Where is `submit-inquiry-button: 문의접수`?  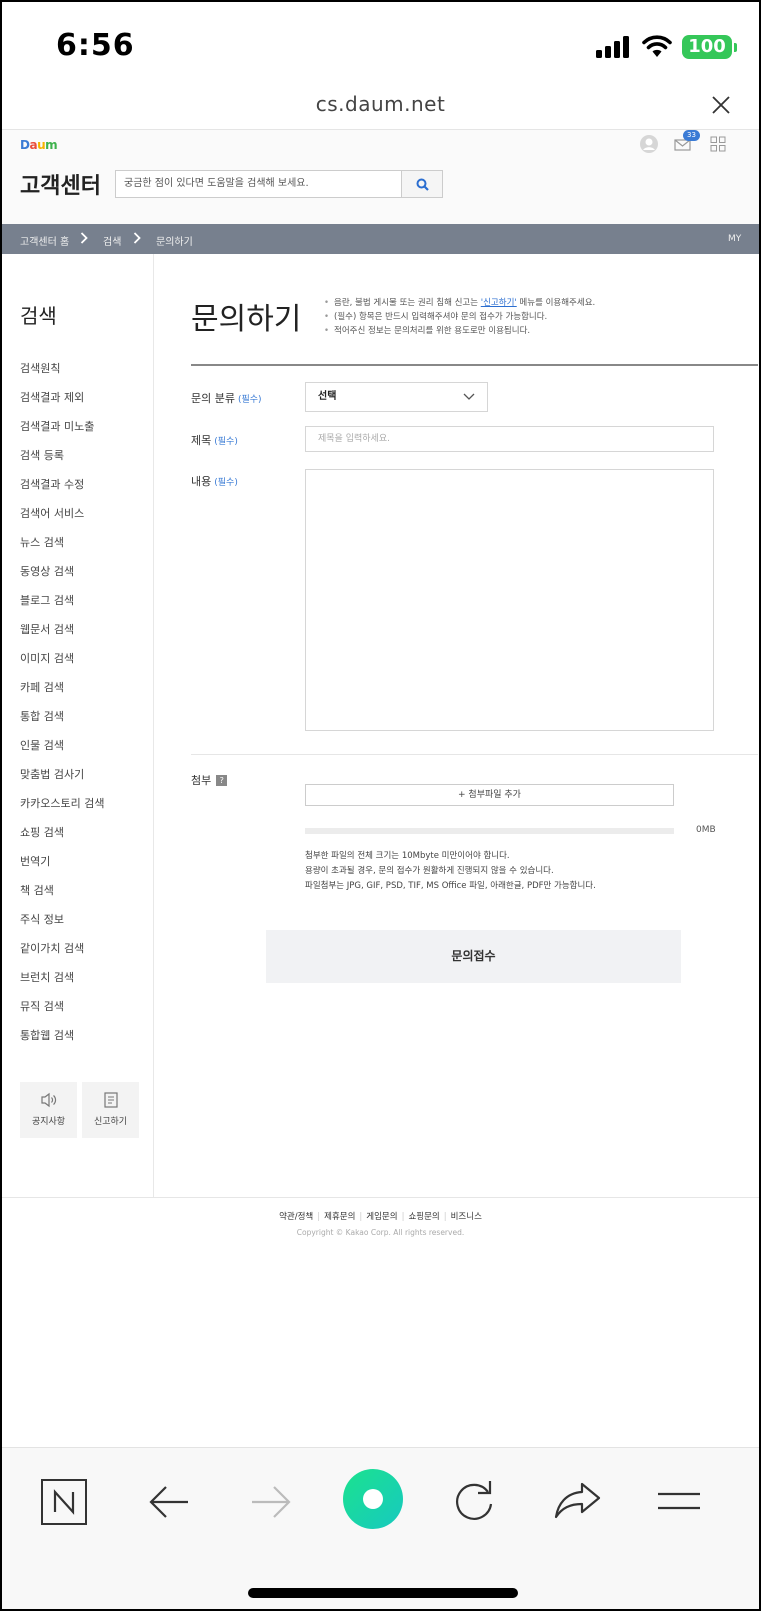
submit-inquiry-button: 문의접수 is located at coordinates (473, 956).